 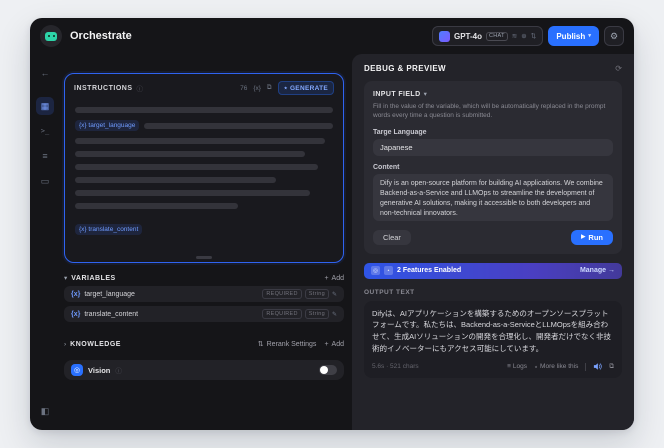 What do you see at coordinates (493, 237) in the screenshot?
I see `form-actions: Clear ▶ Run` at bounding box center [493, 237].